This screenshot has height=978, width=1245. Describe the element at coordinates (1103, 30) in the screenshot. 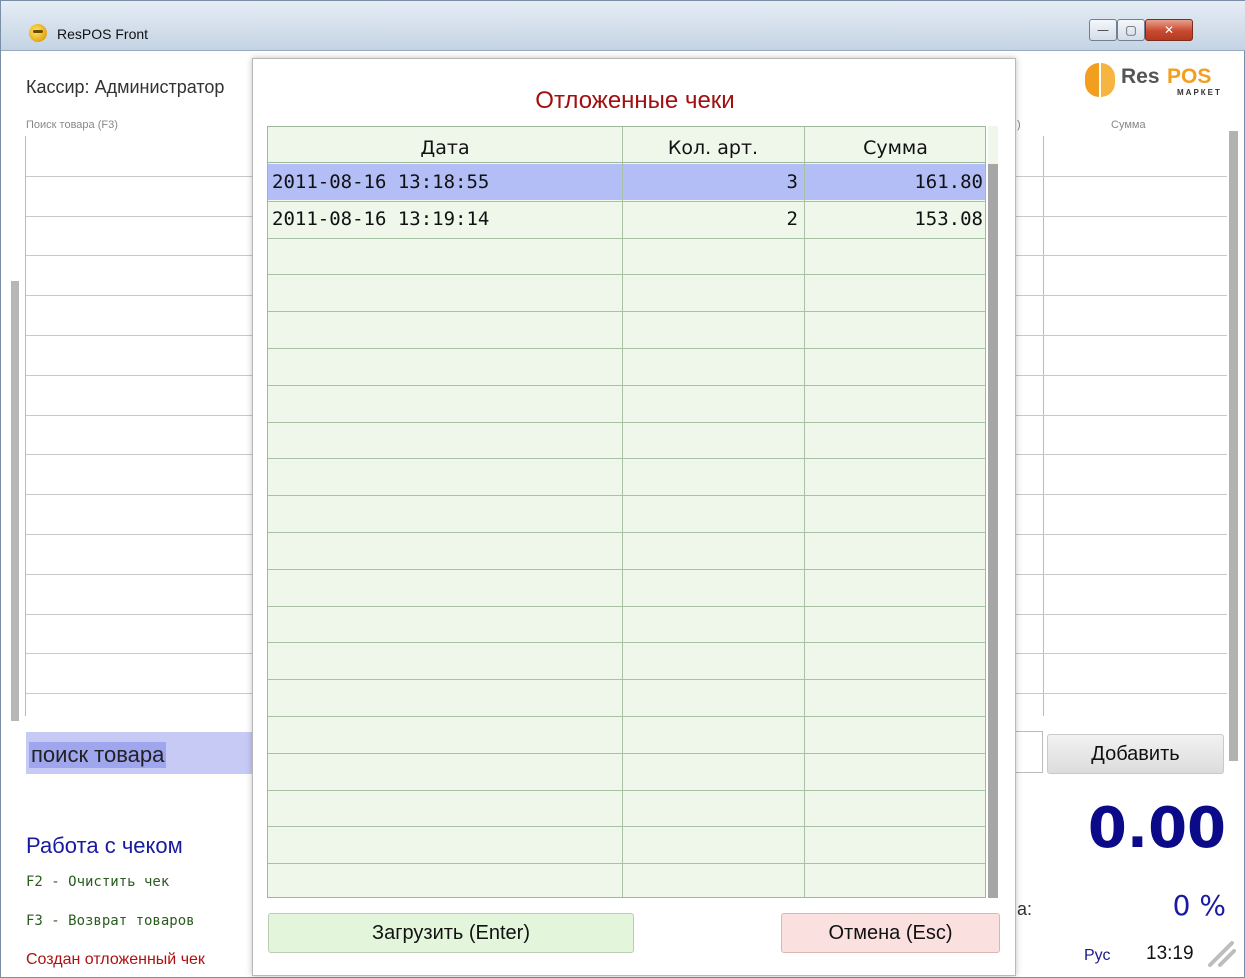

I see `minimize-button: —` at that location.